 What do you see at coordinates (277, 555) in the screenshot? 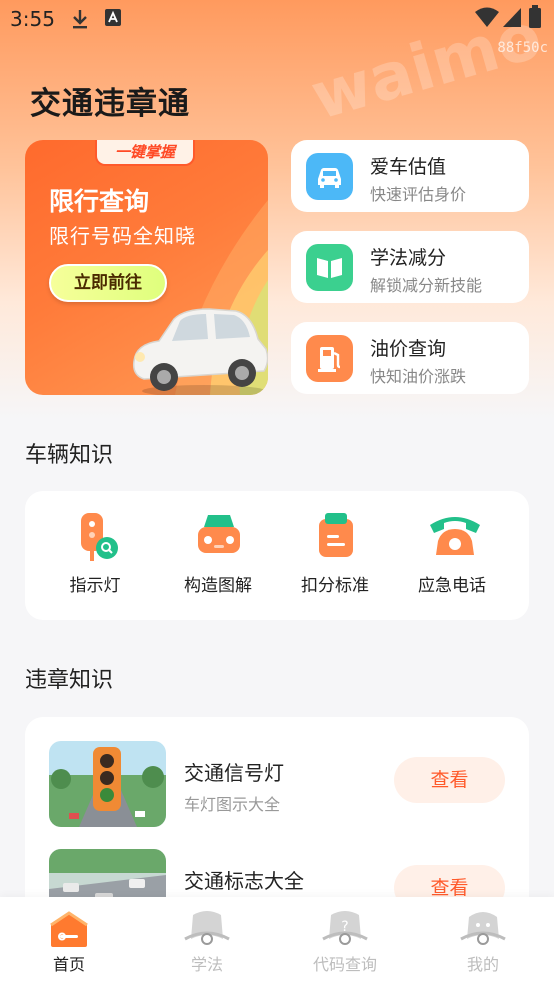
I see `vehicle-knowledge-card: 指示灯 构造图解 扣分标准 应急电话` at bounding box center [277, 555].